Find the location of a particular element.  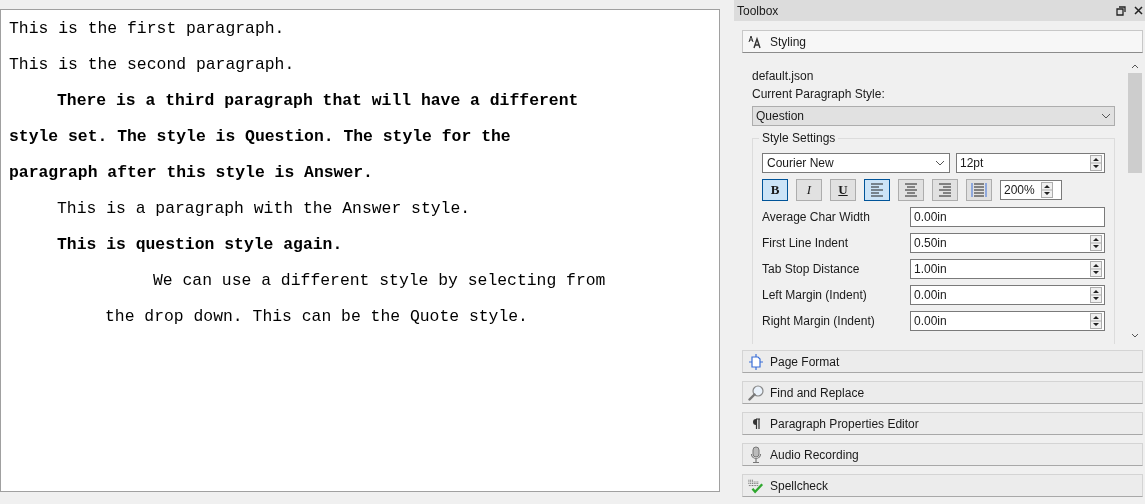

section-header: Find and Replace is located at coordinates (942, 392).